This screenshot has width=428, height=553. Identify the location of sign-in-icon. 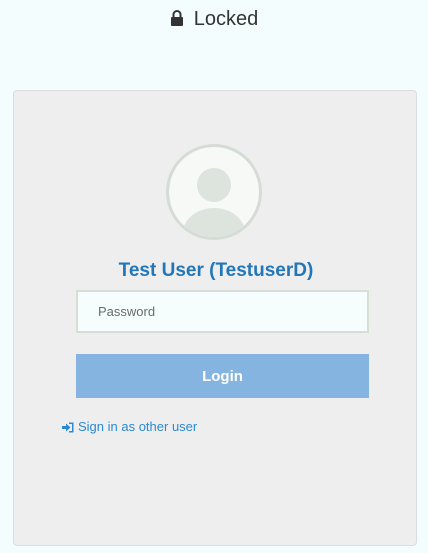
(68, 427).